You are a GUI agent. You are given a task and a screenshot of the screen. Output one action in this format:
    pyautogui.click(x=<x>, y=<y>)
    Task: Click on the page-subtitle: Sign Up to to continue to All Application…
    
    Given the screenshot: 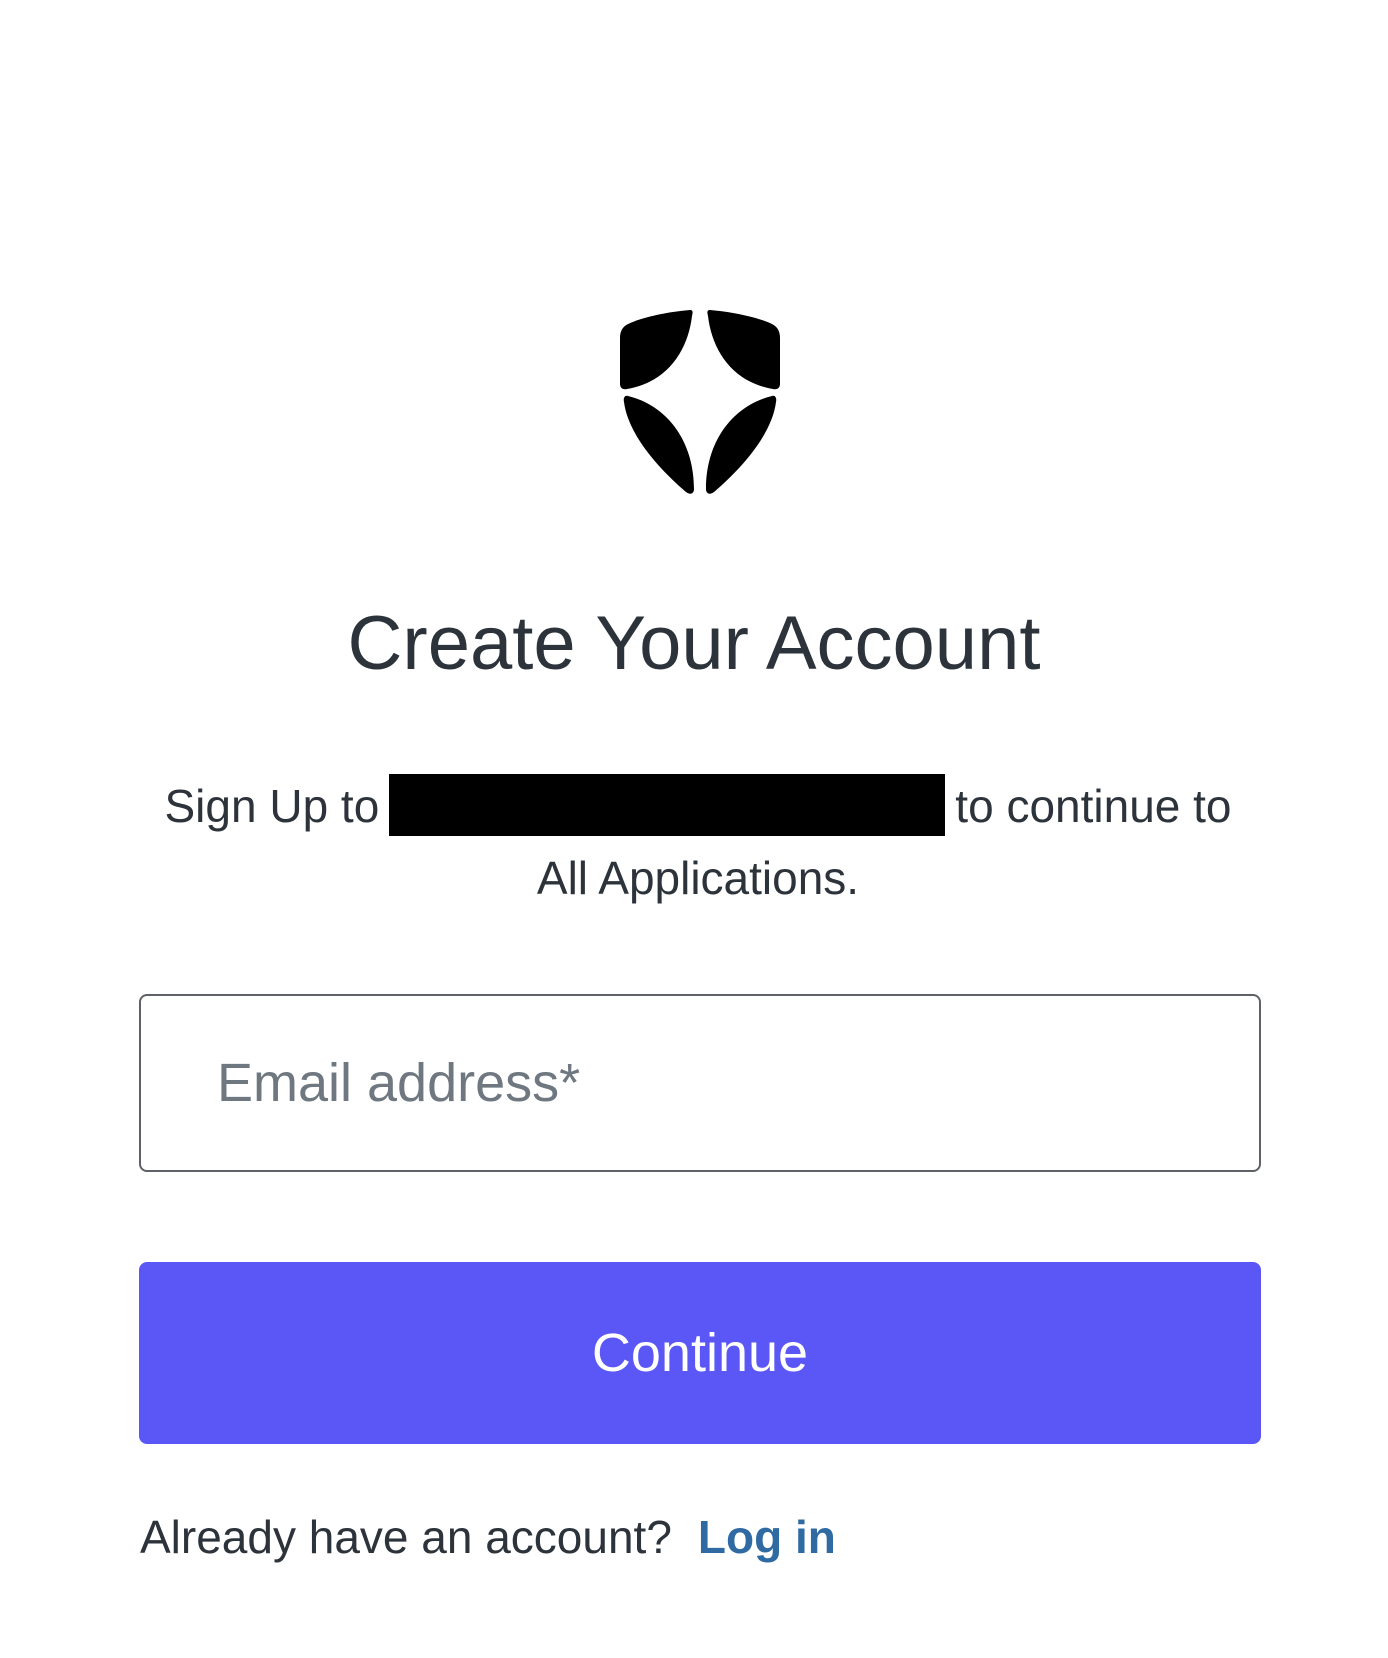 What is the action you would take?
    pyautogui.click(x=698, y=842)
    